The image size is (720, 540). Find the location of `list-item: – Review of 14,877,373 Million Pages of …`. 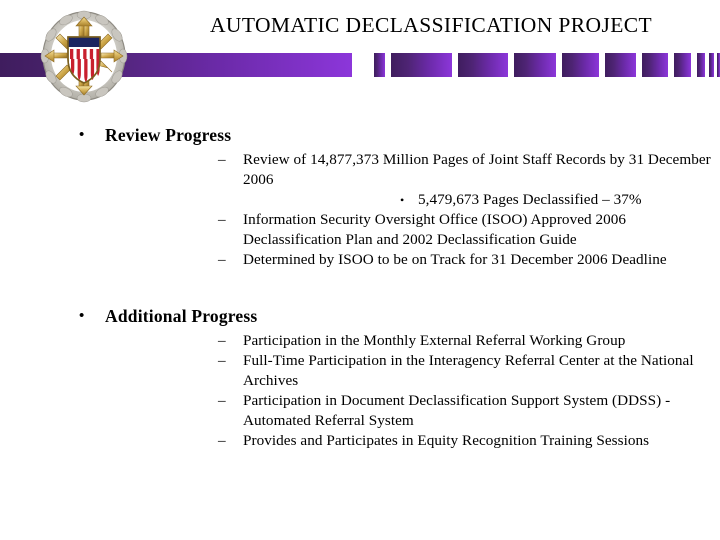

list-item: – Review of 14,877,373 Million Pages of … is located at coordinates (412, 180).